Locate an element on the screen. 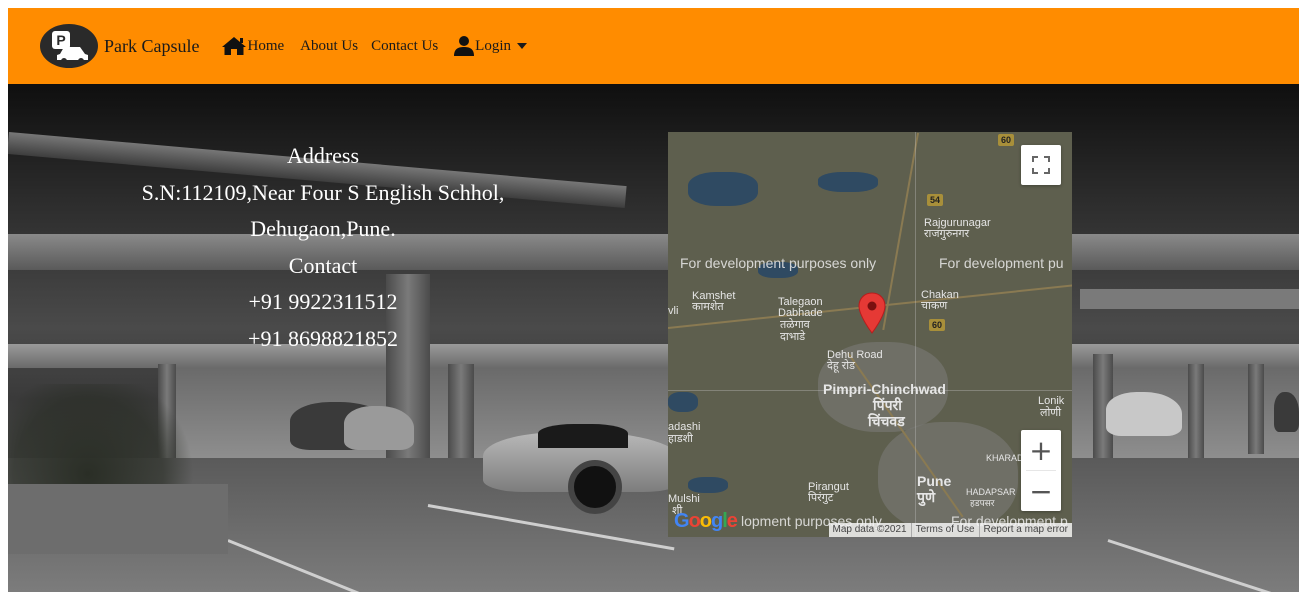 This screenshot has width=1299, height=592. map-place: तळेगाव is located at coordinates (795, 325).